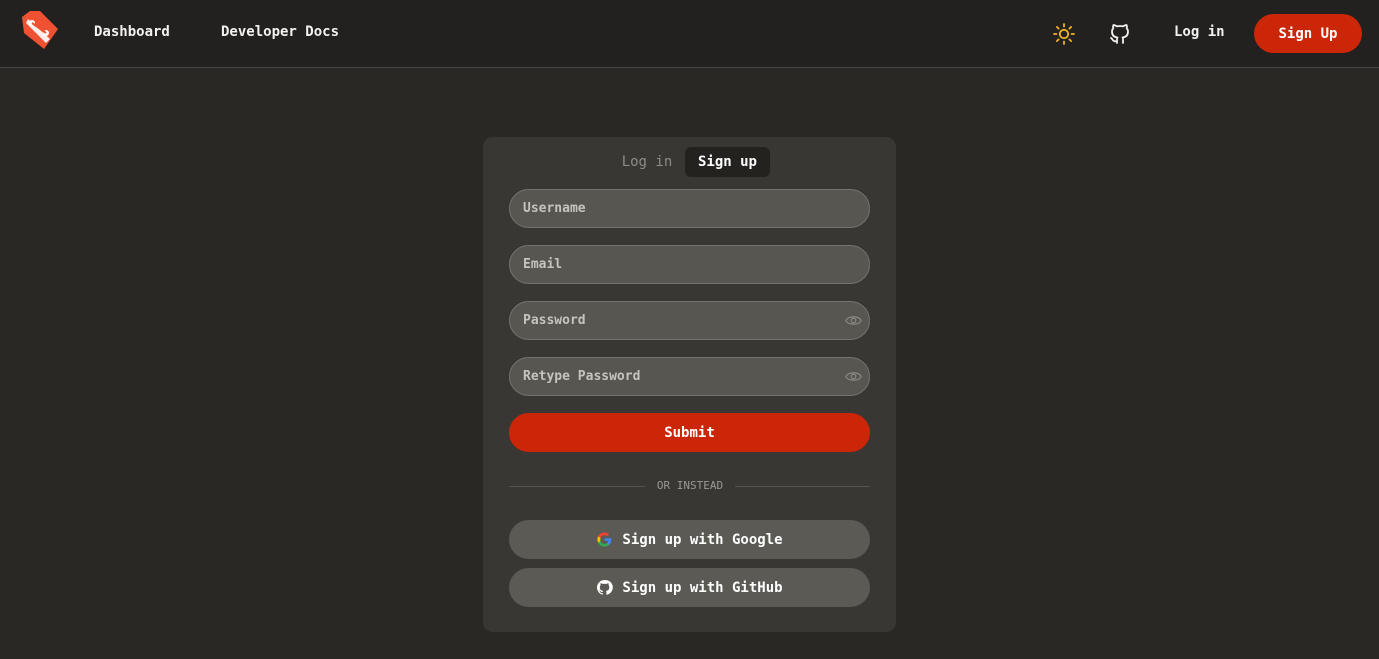 The height and width of the screenshot is (659, 1379). Describe the element at coordinates (280, 32) in the screenshot. I see `nav-developer-docs-link: Developer Docs` at that location.